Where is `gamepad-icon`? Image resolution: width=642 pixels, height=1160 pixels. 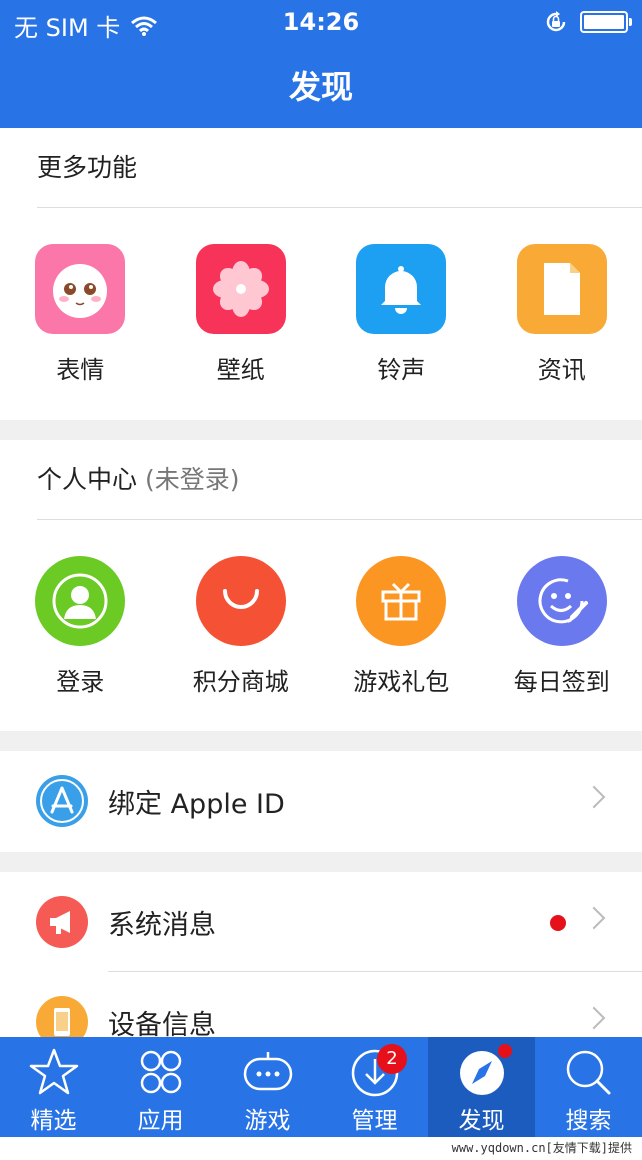
gamepad-icon is located at coordinates (267, 1071).